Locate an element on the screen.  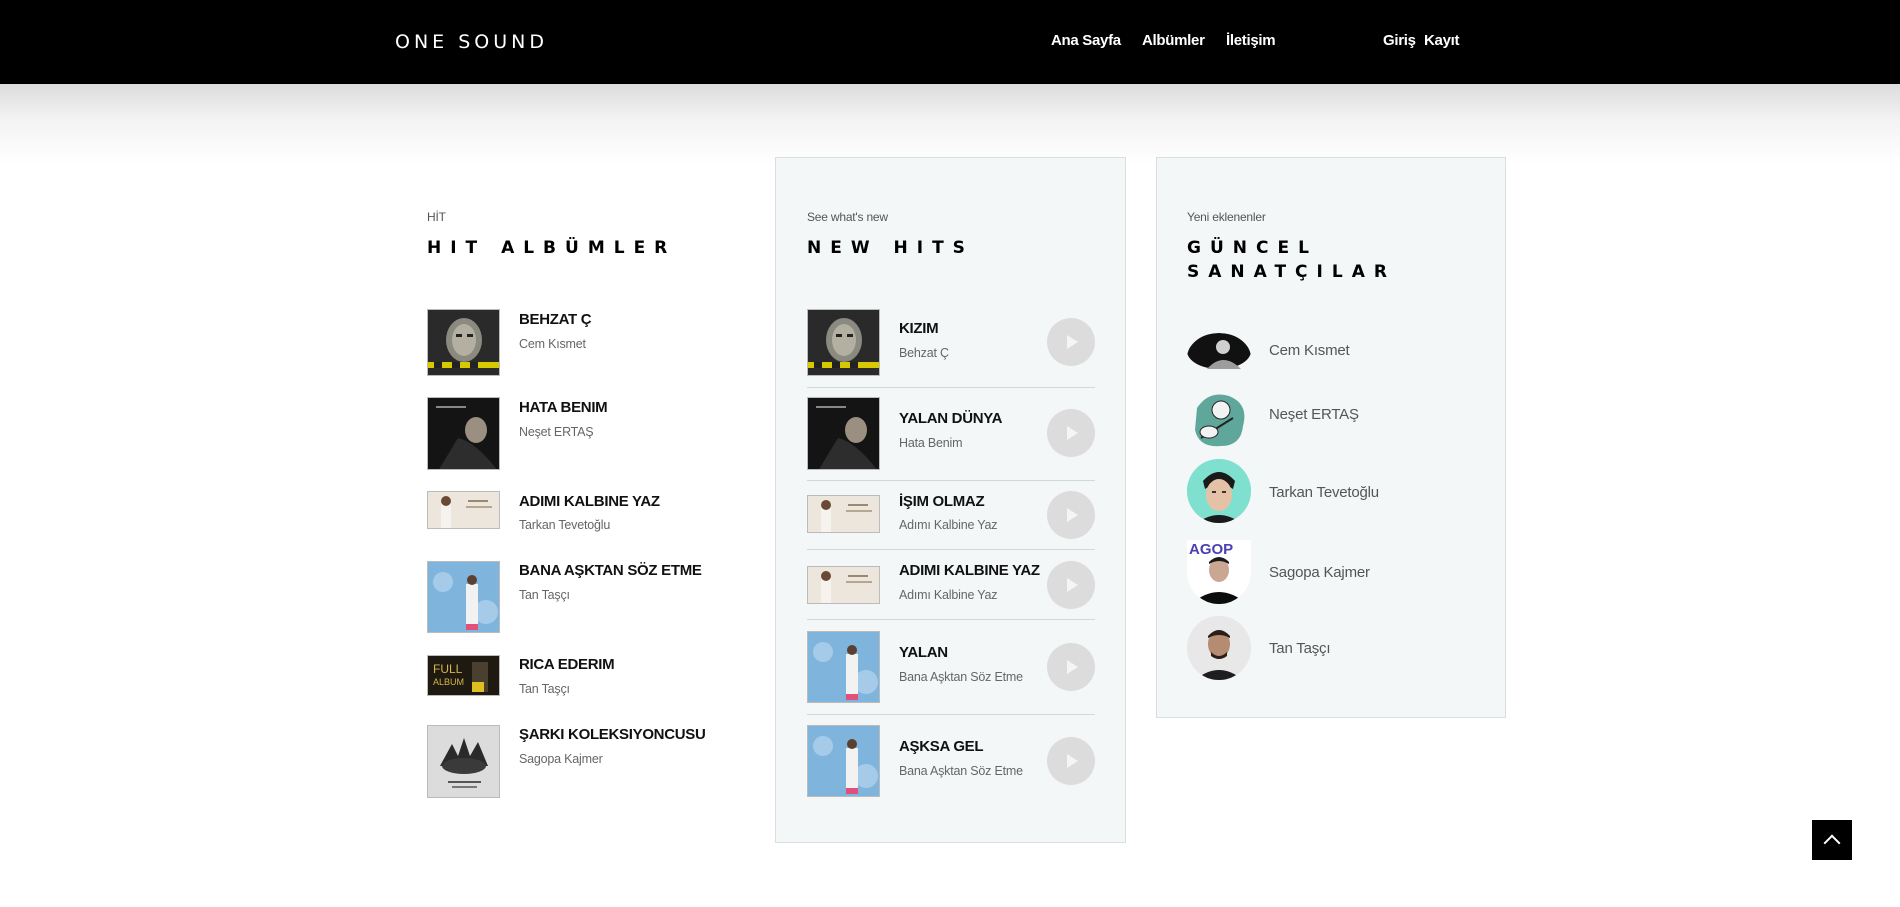
album-title: BANA AŞKTAN SÖZ ETME is located at coordinates (610, 570).